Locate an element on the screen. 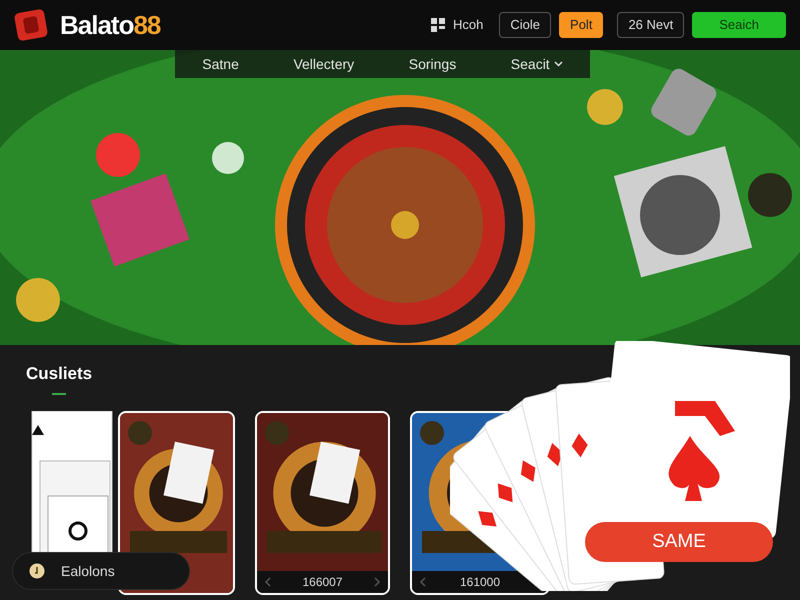 This screenshot has width=800, height=600. section-title: Cusliets is located at coordinates (60, 374).